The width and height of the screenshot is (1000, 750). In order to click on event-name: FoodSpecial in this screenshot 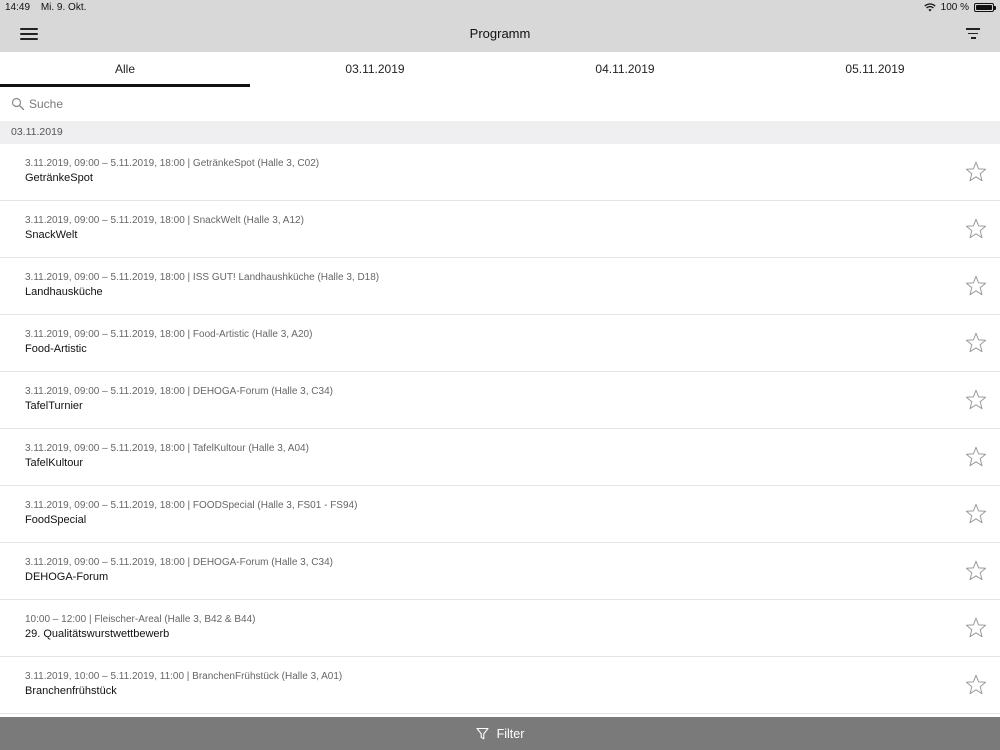, I will do `click(56, 520)`.